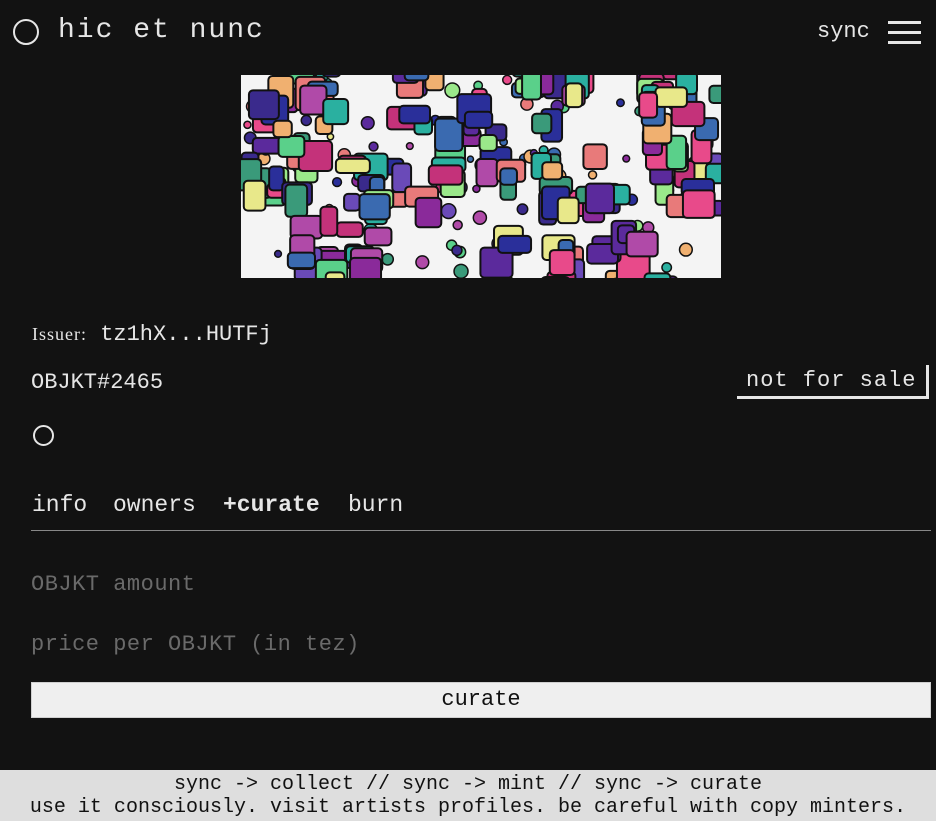  What do you see at coordinates (375, 505) in the screenshot?
I see `tab-burn: burn` at bounding box center [375, 505].